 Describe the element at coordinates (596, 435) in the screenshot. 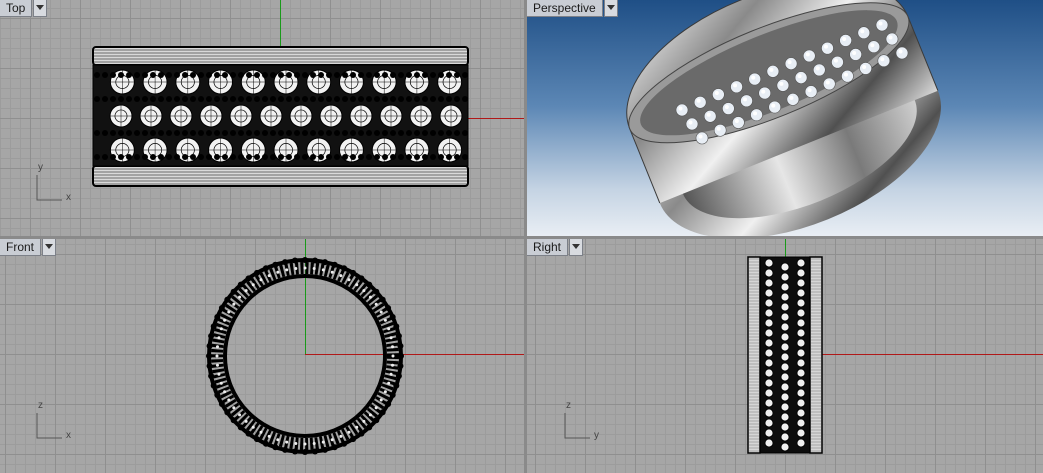

I see `axis-label-a: y` at that location.